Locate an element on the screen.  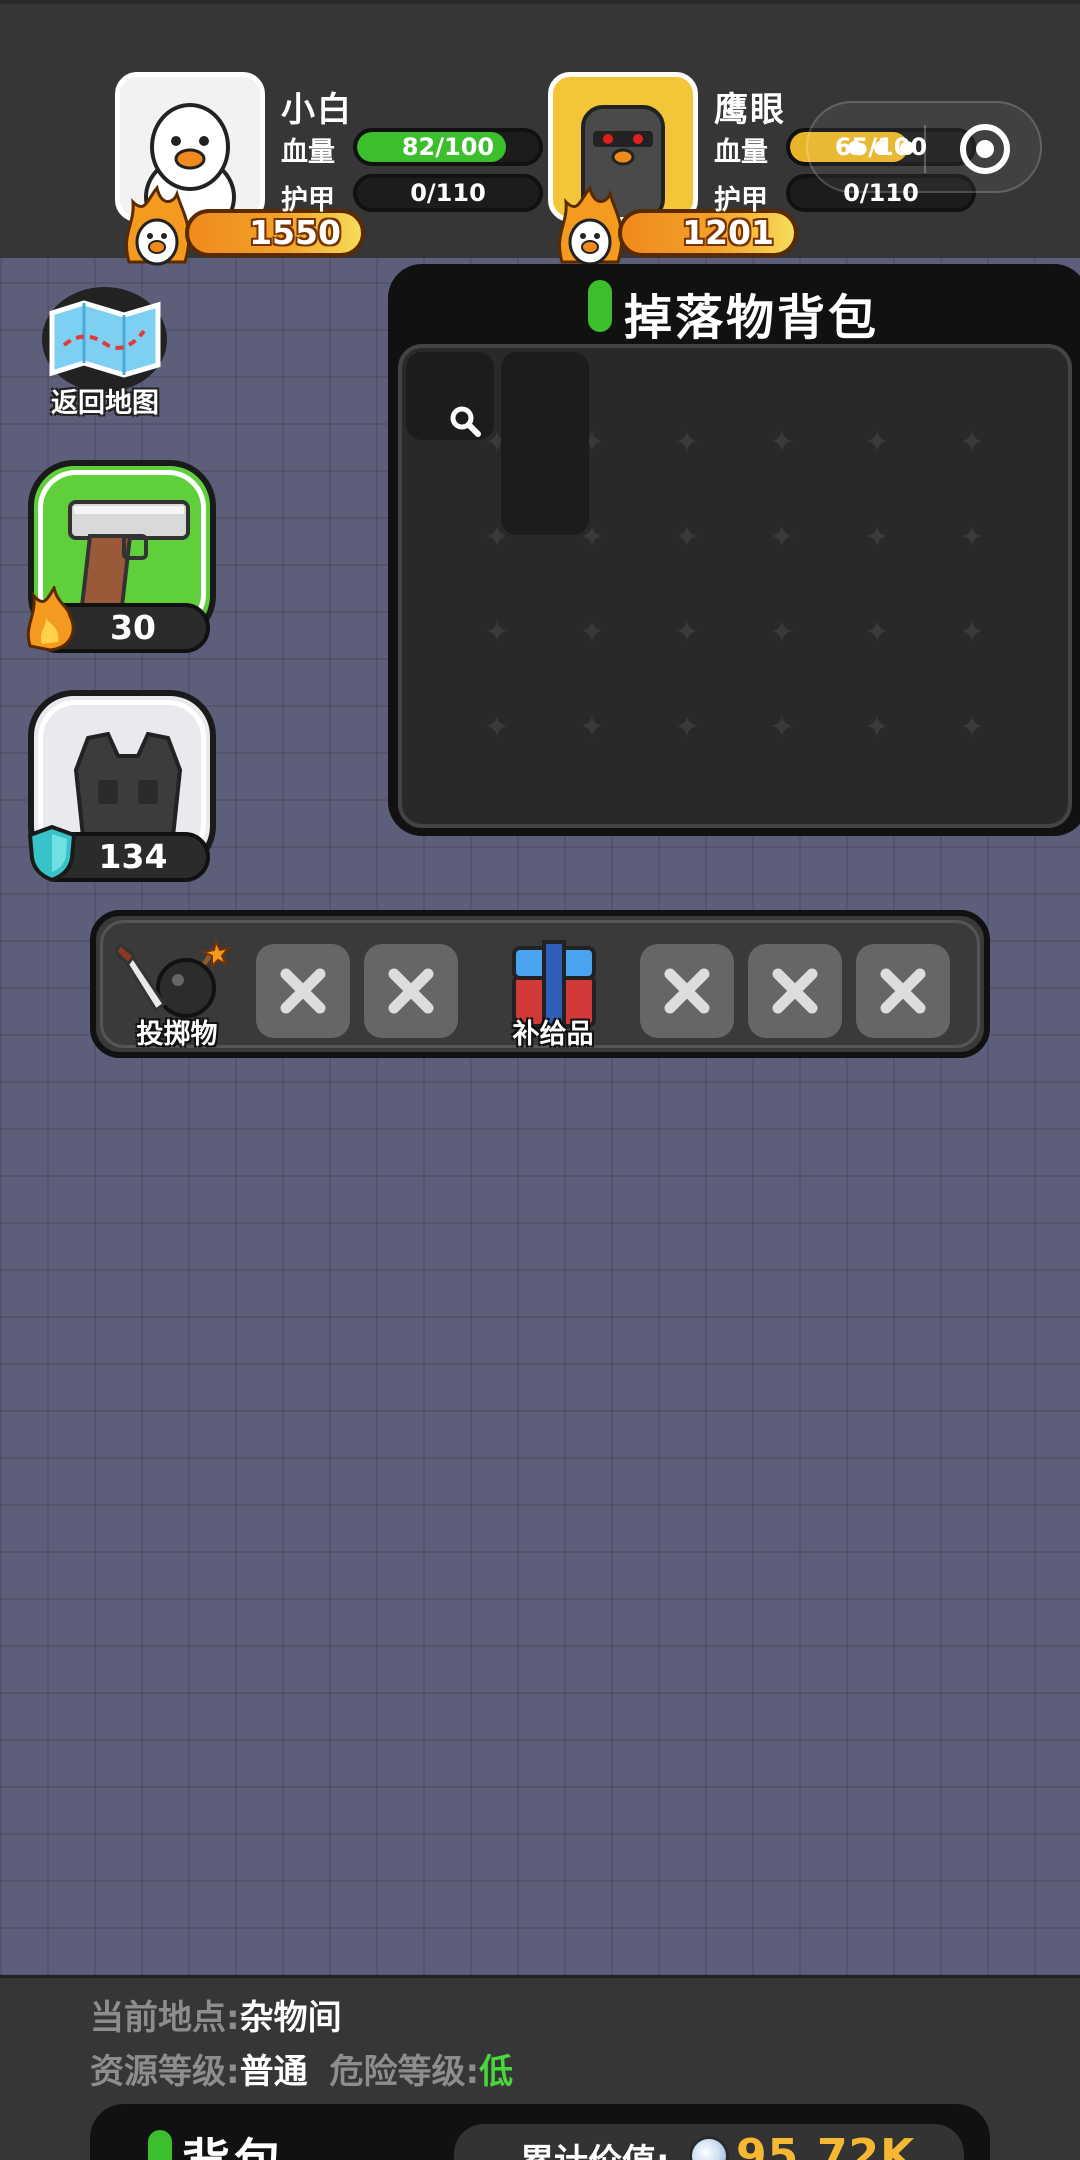
player-card-1: 1550 小白 血量 82/100 护甲 0/110 is located at coordinates (330, 166).